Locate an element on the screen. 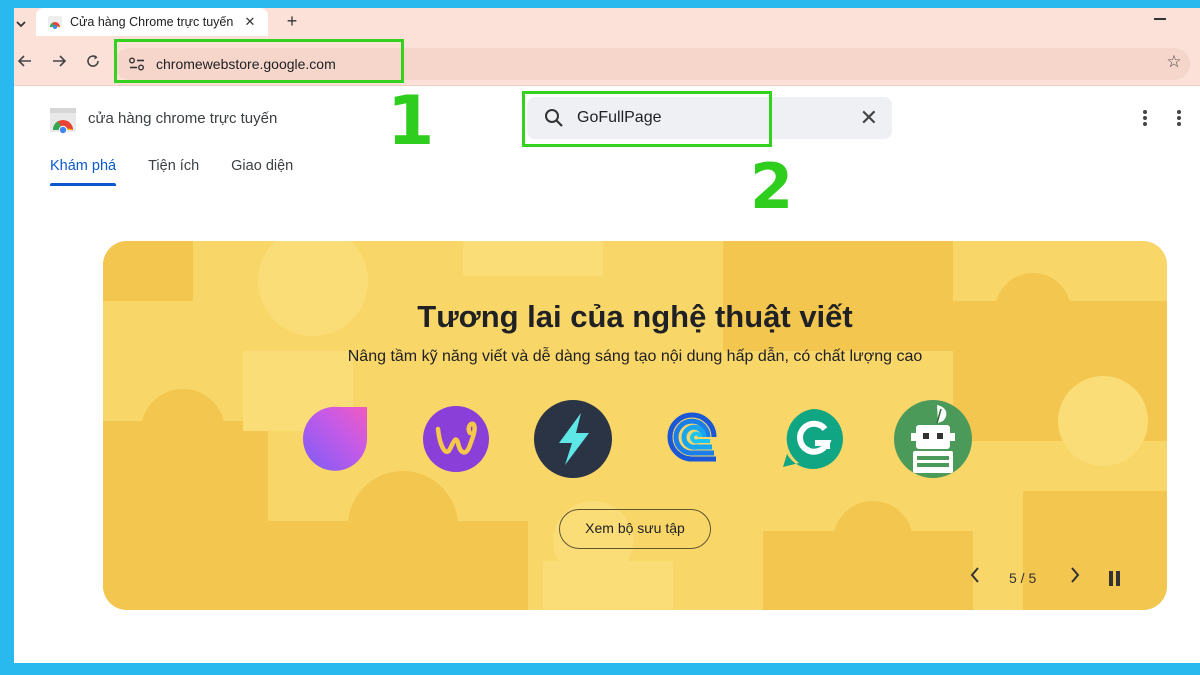 The width and height of the screenshot is (1200, 675). carousel-page-indicator: 5 / 5 is located at coordinates (1023, 578).